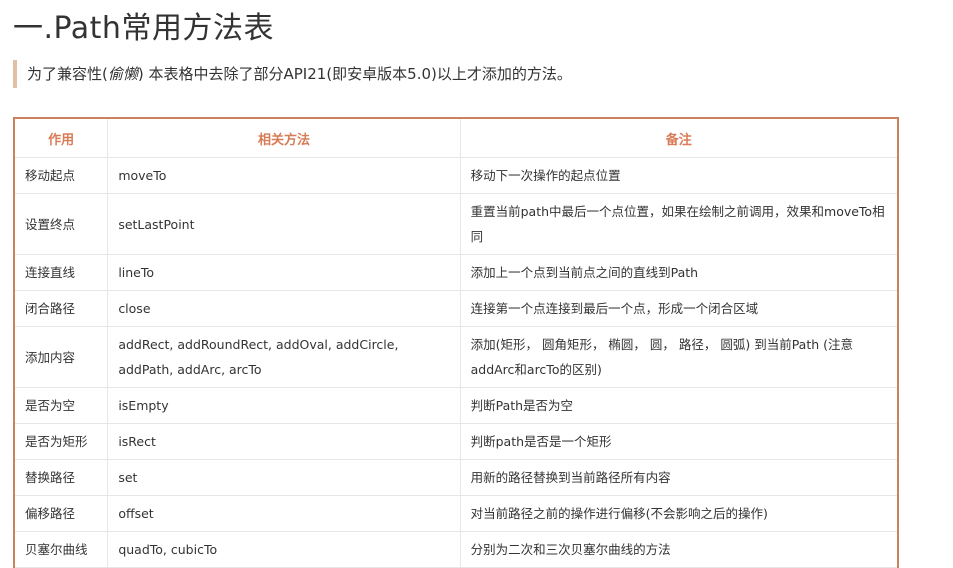  What do you see at coordinates (61, 477) in the screenshot?
I see `cell-action: 替换路径` at bounding box center [61, 477].